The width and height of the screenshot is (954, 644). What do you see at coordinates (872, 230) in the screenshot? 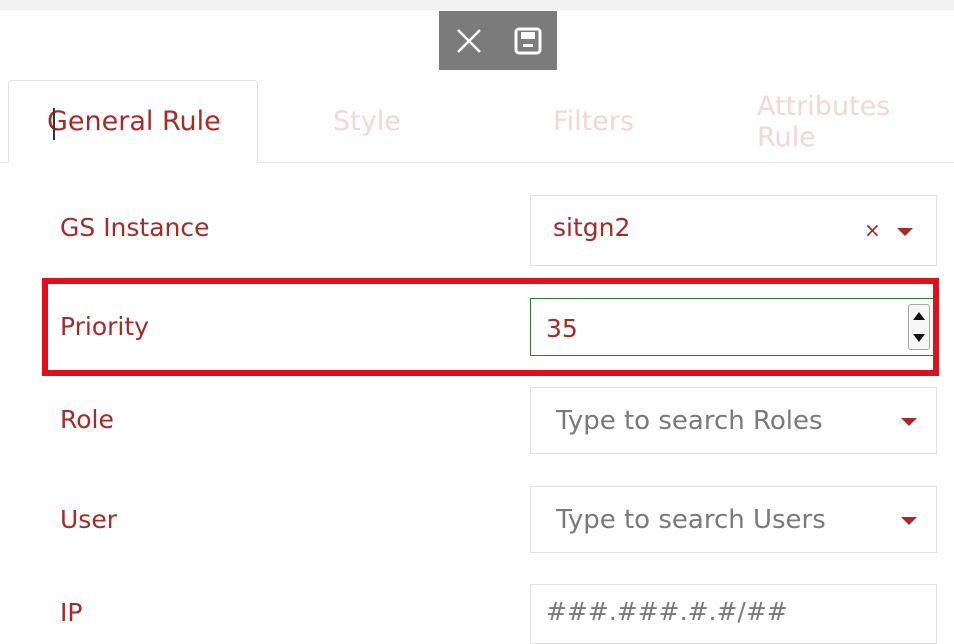
I see `clear-icon: ×` at bounding box center [872, 230].